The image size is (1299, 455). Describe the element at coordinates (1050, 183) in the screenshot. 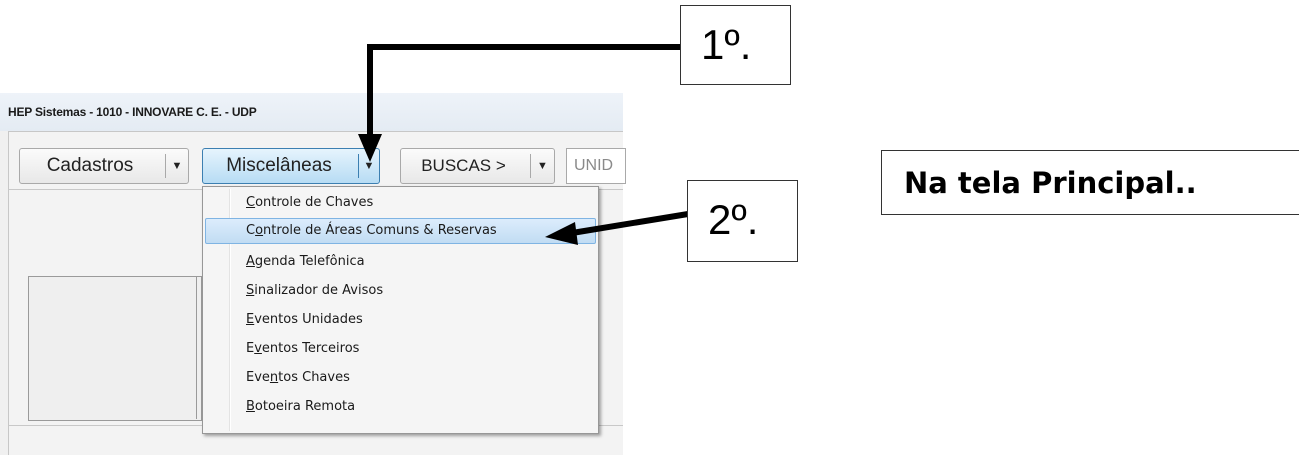

I see `instruction-text: Na tela Principal..` at that location.